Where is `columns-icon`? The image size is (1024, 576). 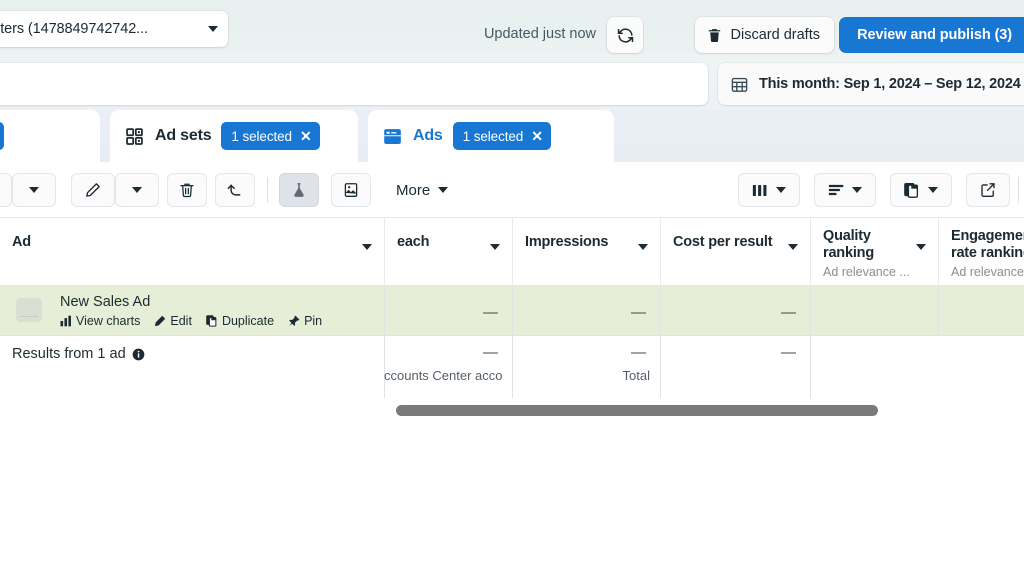 columns-icon is located at coordinates (760, 190).